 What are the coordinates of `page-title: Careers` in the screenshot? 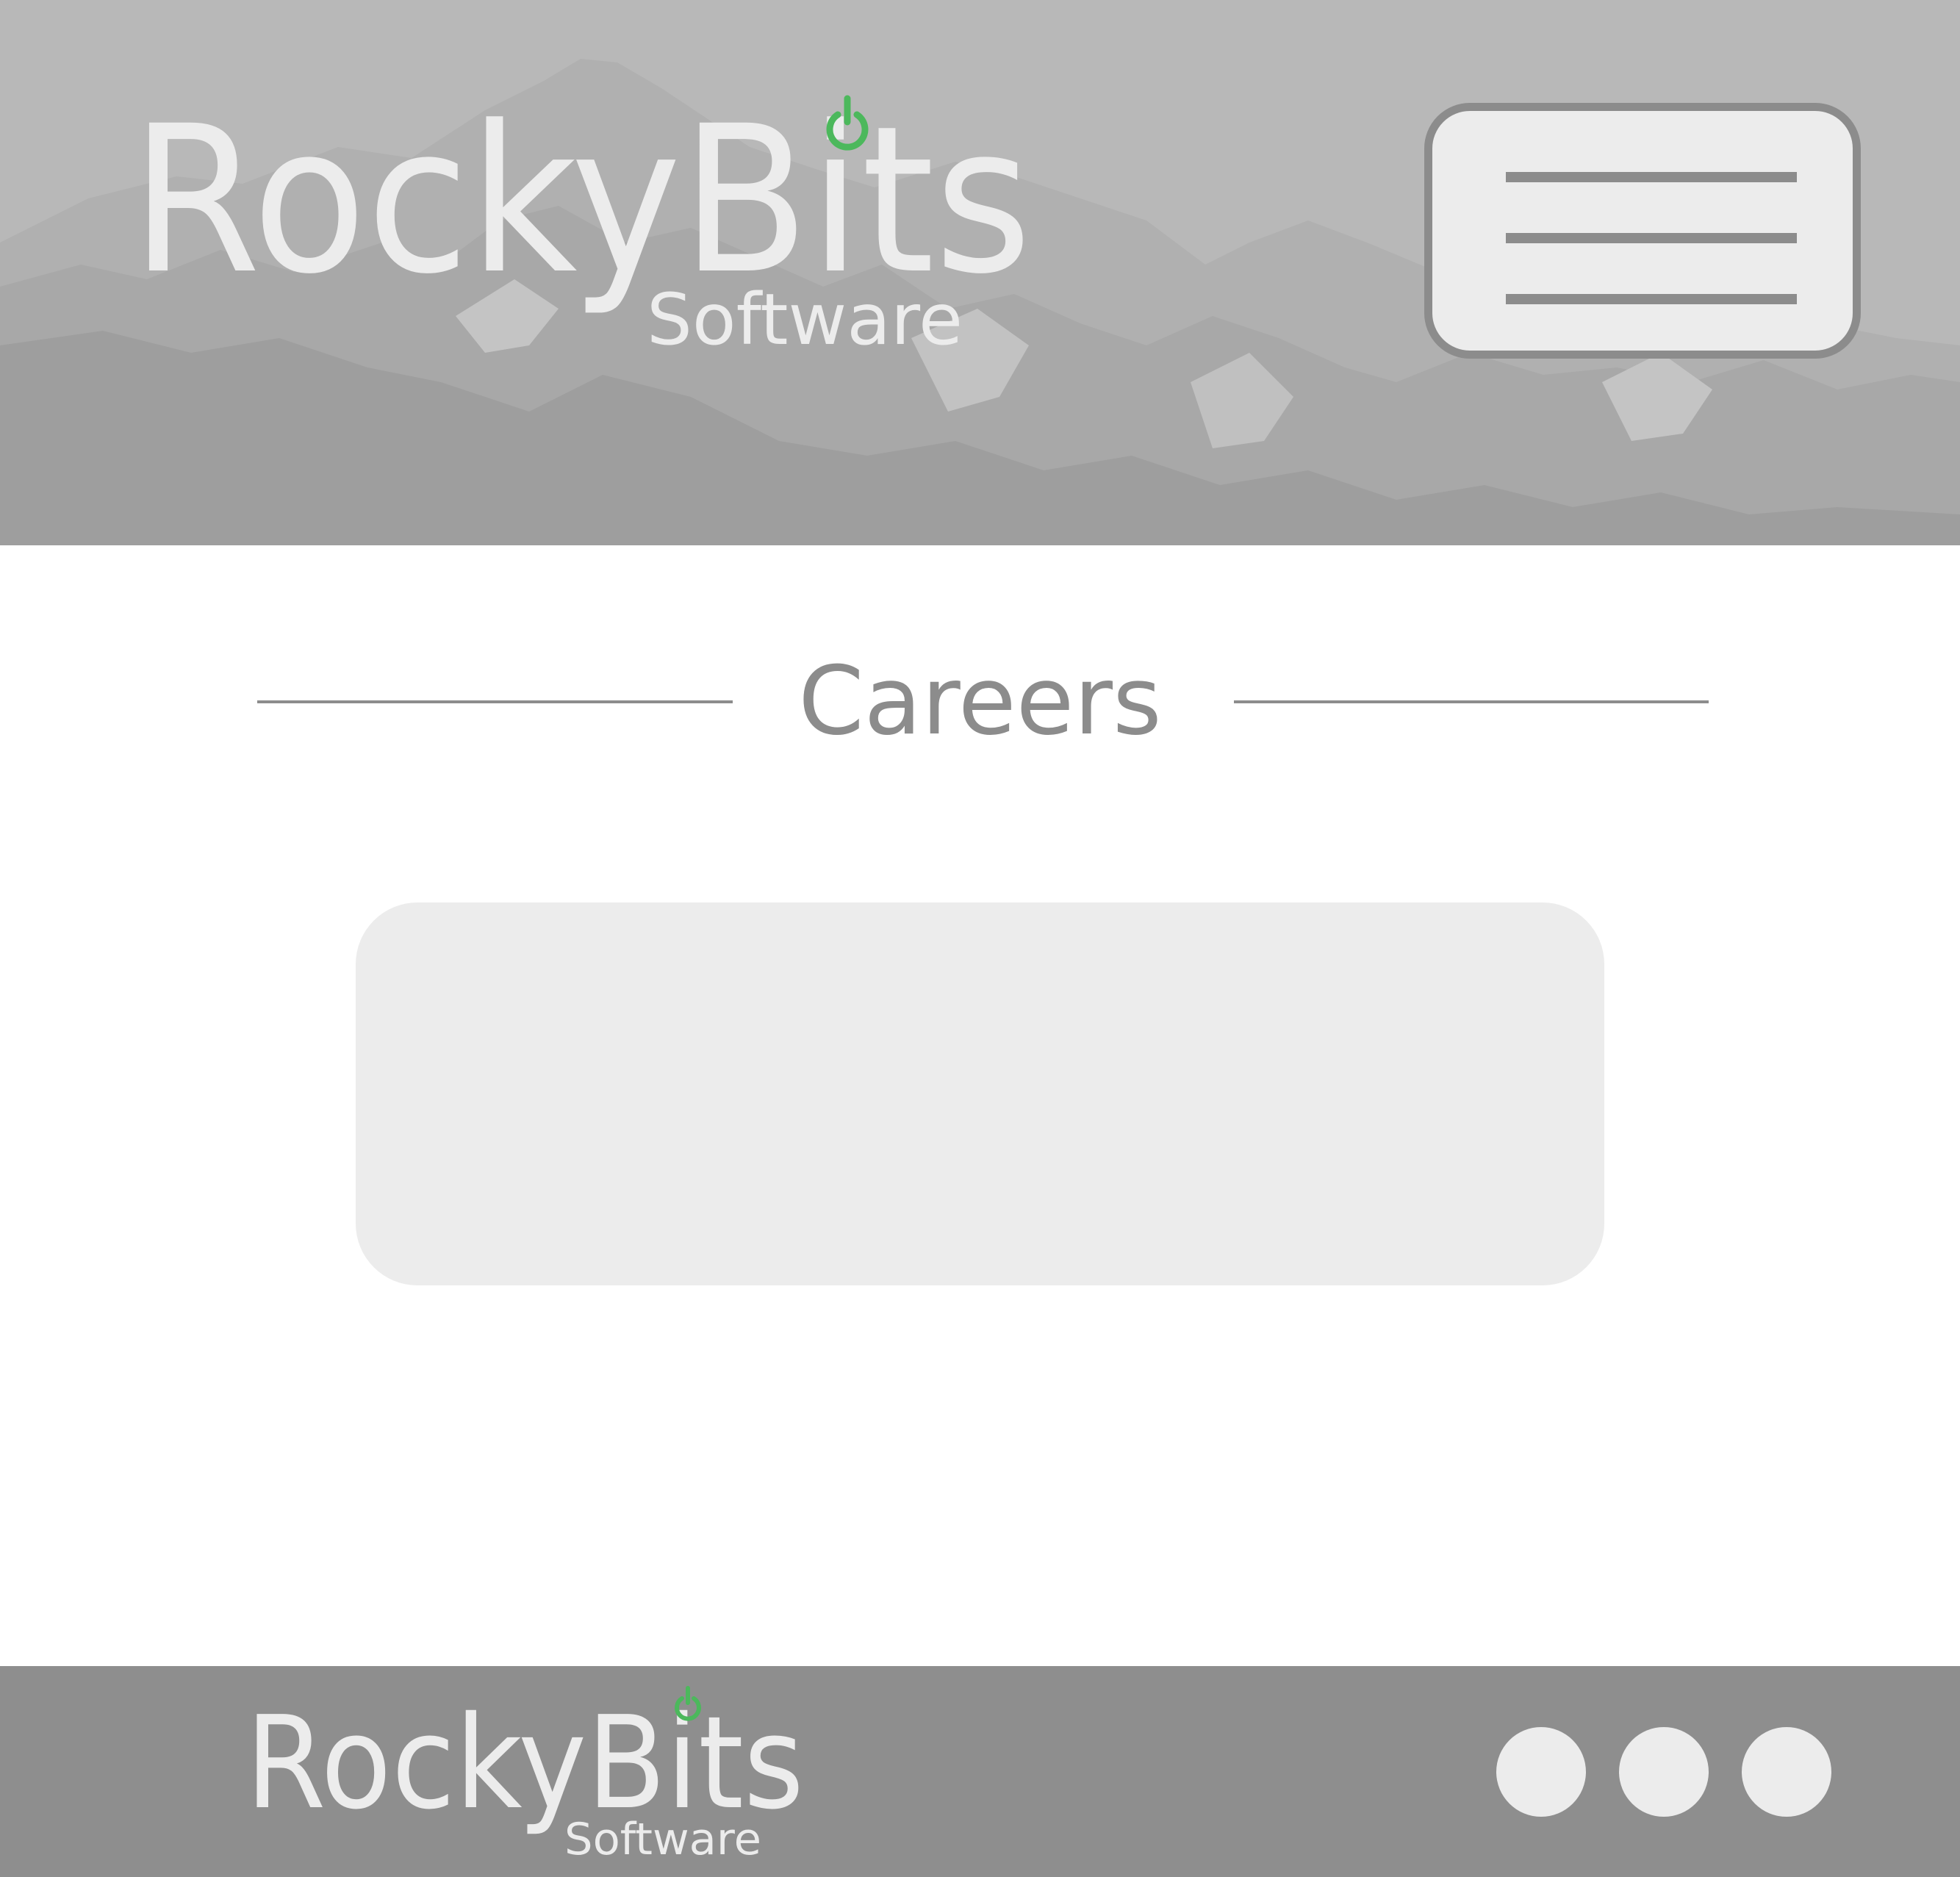 It's located at (980, 701).